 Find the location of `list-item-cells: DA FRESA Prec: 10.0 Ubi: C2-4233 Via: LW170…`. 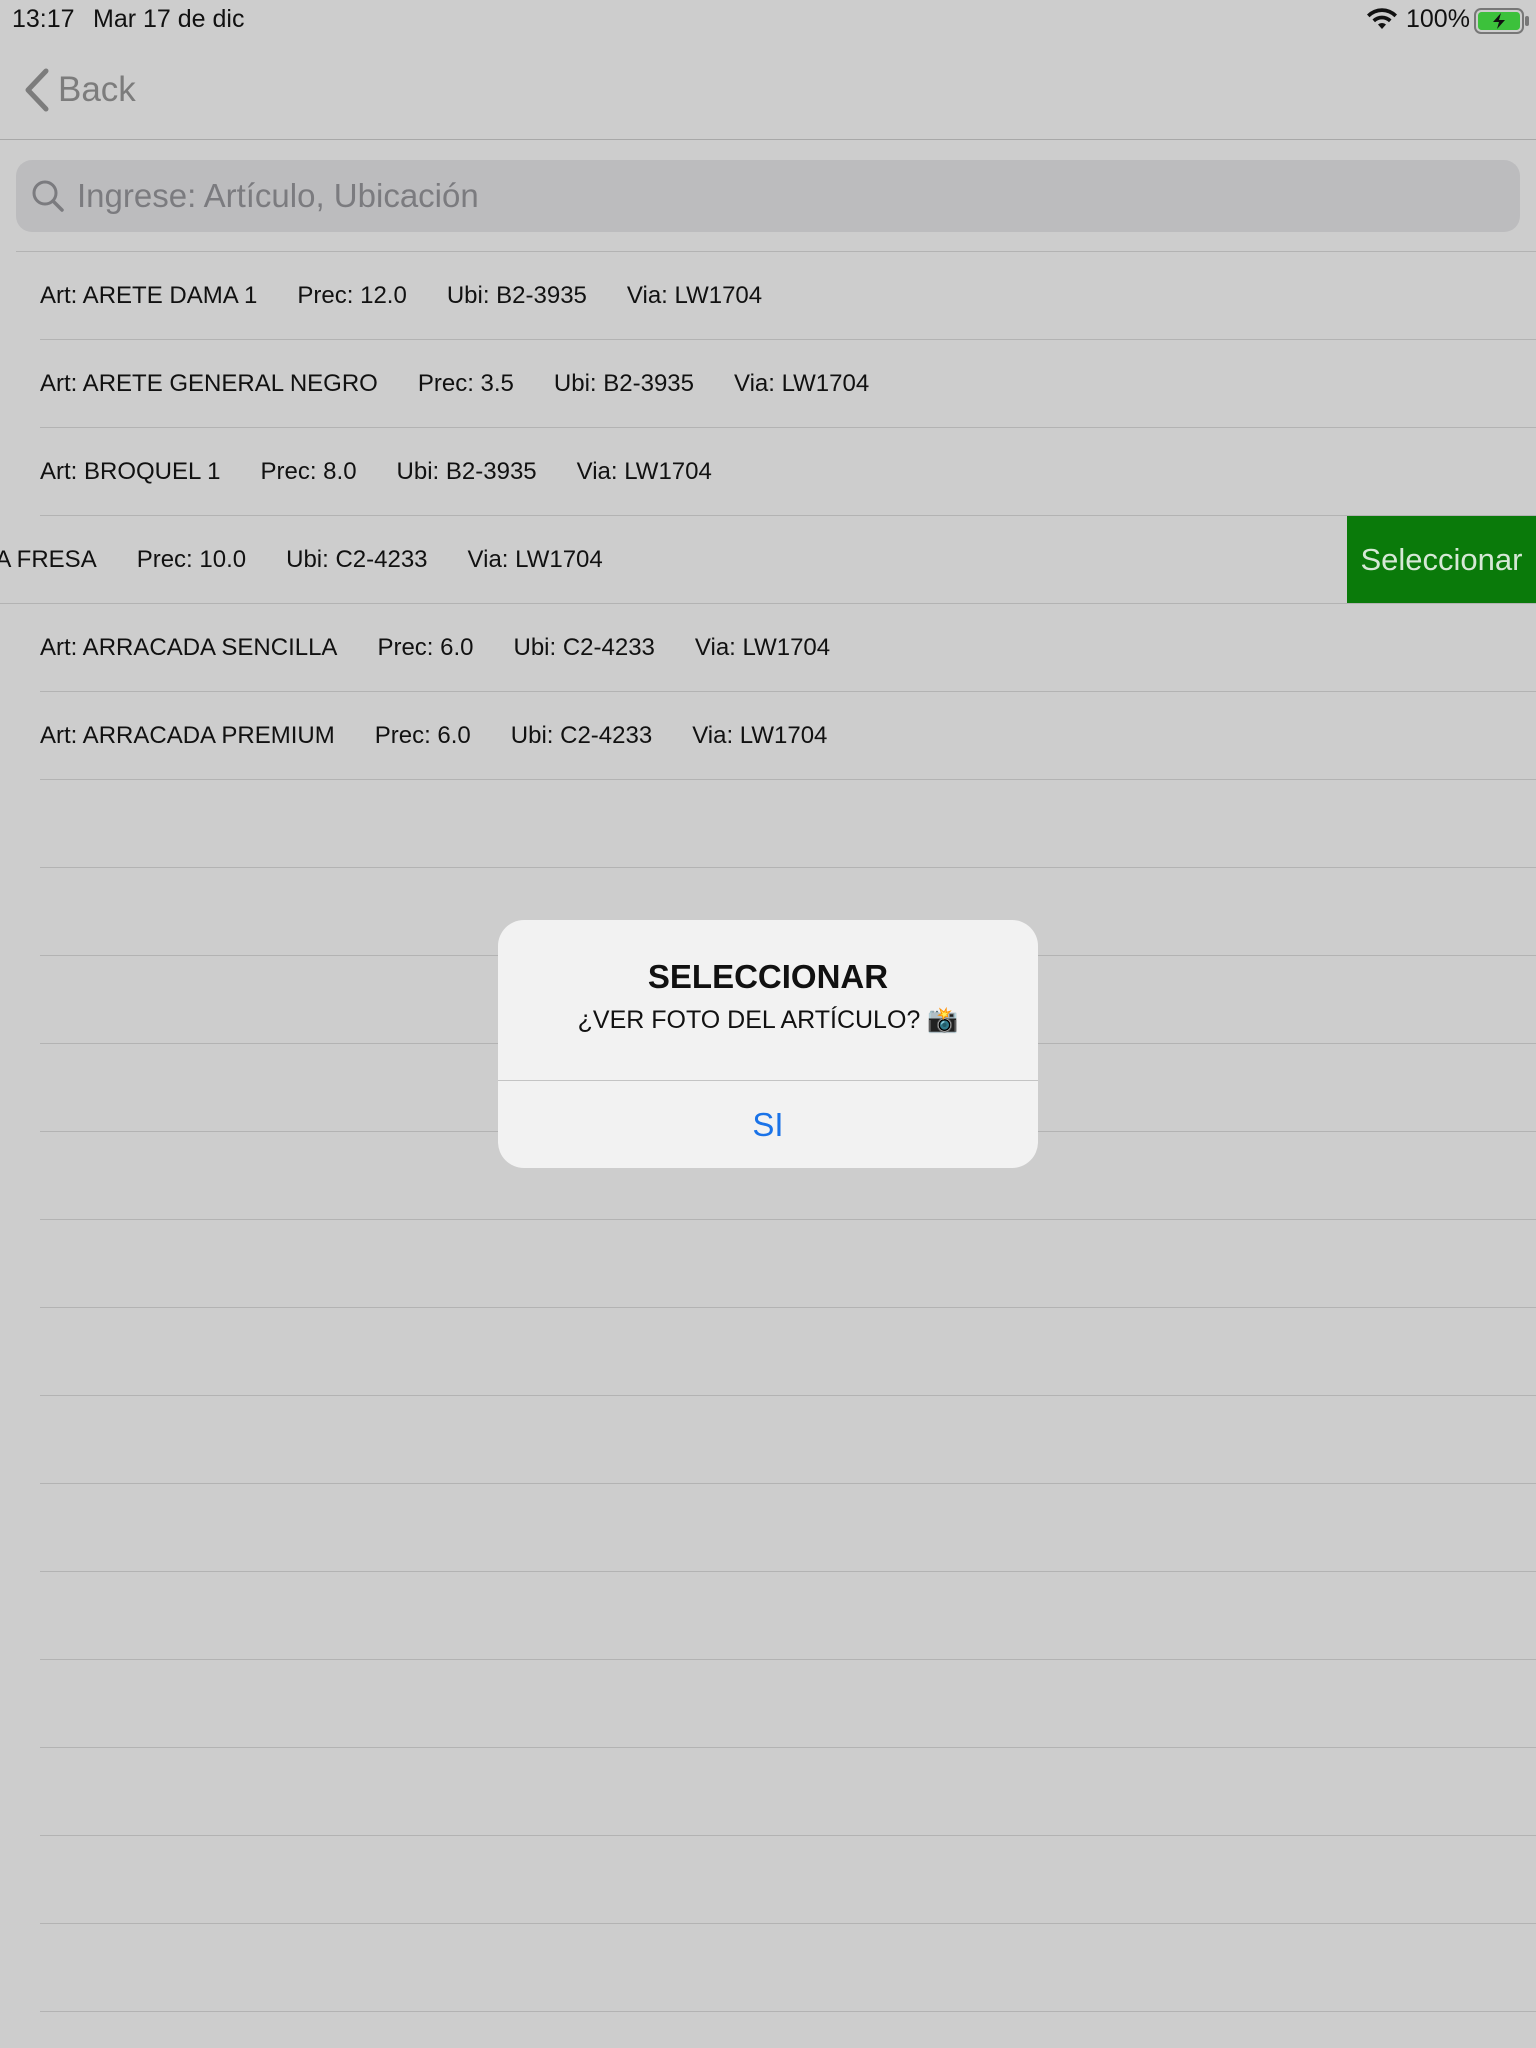

list-item-cells: DA FRESA Prec: 10.0 Ubi: C2-4233 Via: LW170… is located at coordinates (321, 559).